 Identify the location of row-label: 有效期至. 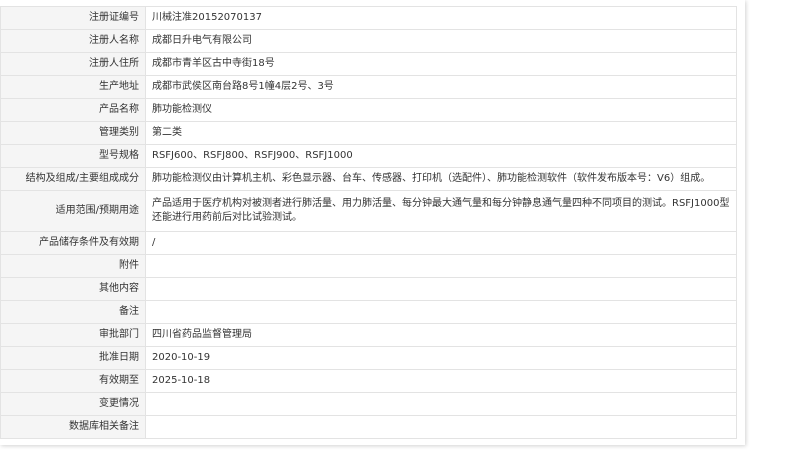
(73, 381).